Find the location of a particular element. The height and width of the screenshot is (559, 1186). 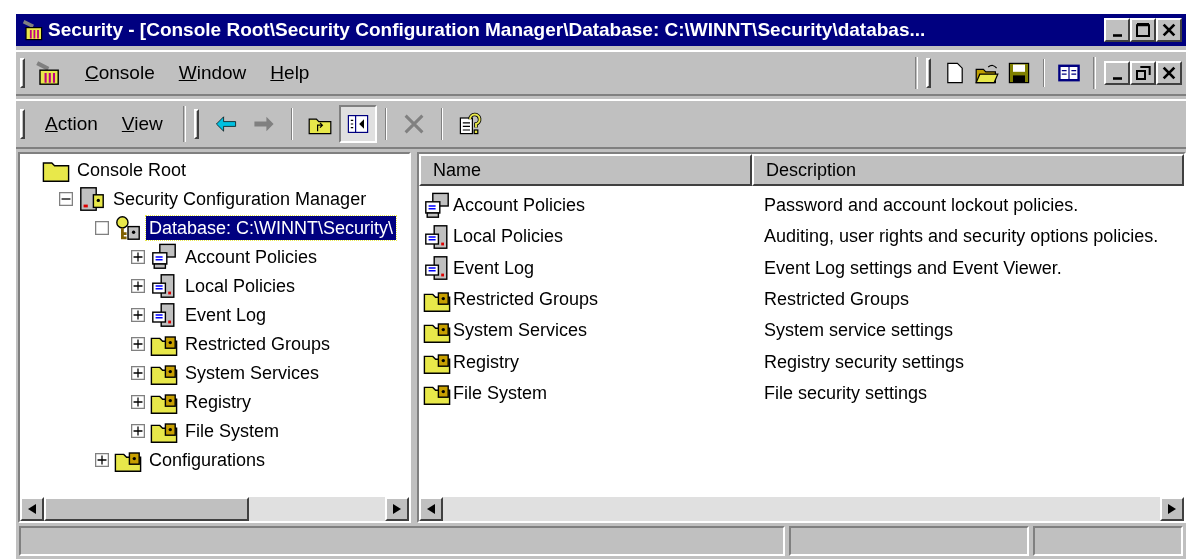

menu-item: View is located at coordinates (142, 124).